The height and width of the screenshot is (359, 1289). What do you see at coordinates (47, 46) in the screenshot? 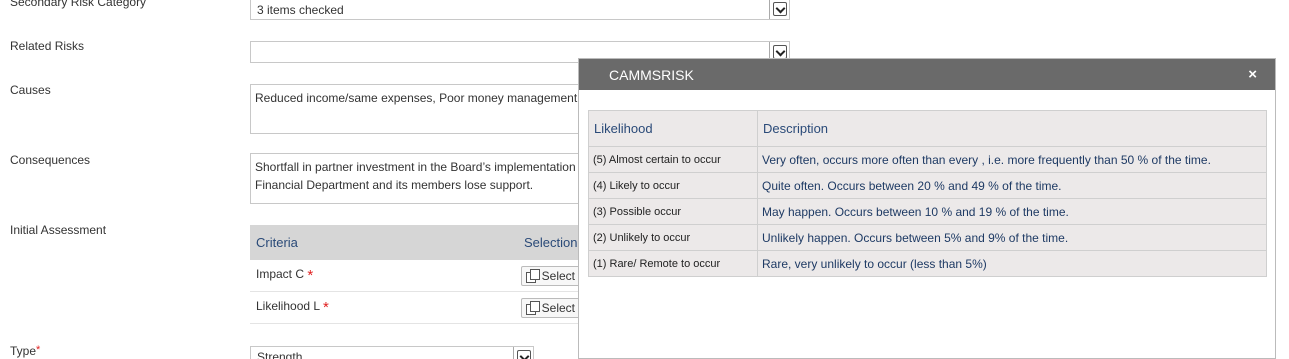
I see `related-risks-label: Related Risks` at bounding box center [47, 46].